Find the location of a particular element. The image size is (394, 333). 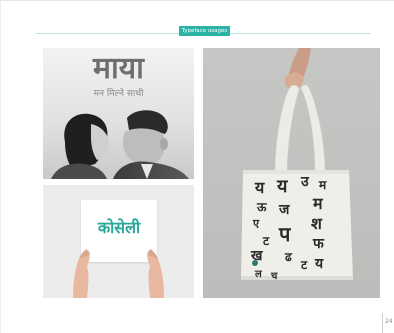

poster-title: माया is located at coordinates (118, 68).